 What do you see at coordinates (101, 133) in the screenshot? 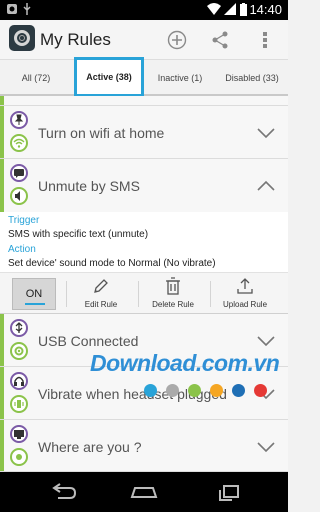
I see `rule-name: Turn on wifi at home` at bounding box center [101, 133].